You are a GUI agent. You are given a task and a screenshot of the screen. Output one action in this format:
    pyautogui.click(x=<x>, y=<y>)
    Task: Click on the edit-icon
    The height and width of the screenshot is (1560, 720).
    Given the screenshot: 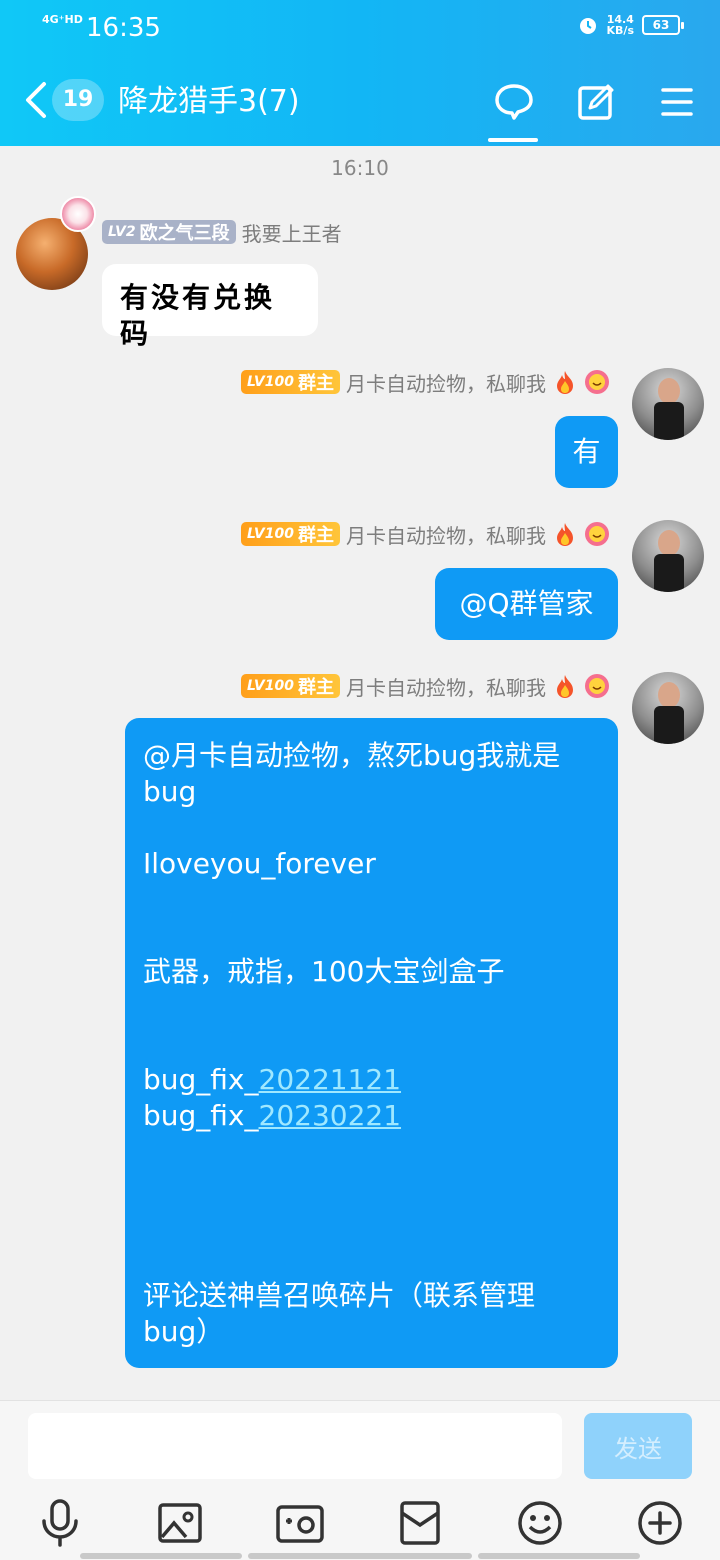 What is the action you would take?
    pyautogui.click(x=596, y=102)
    